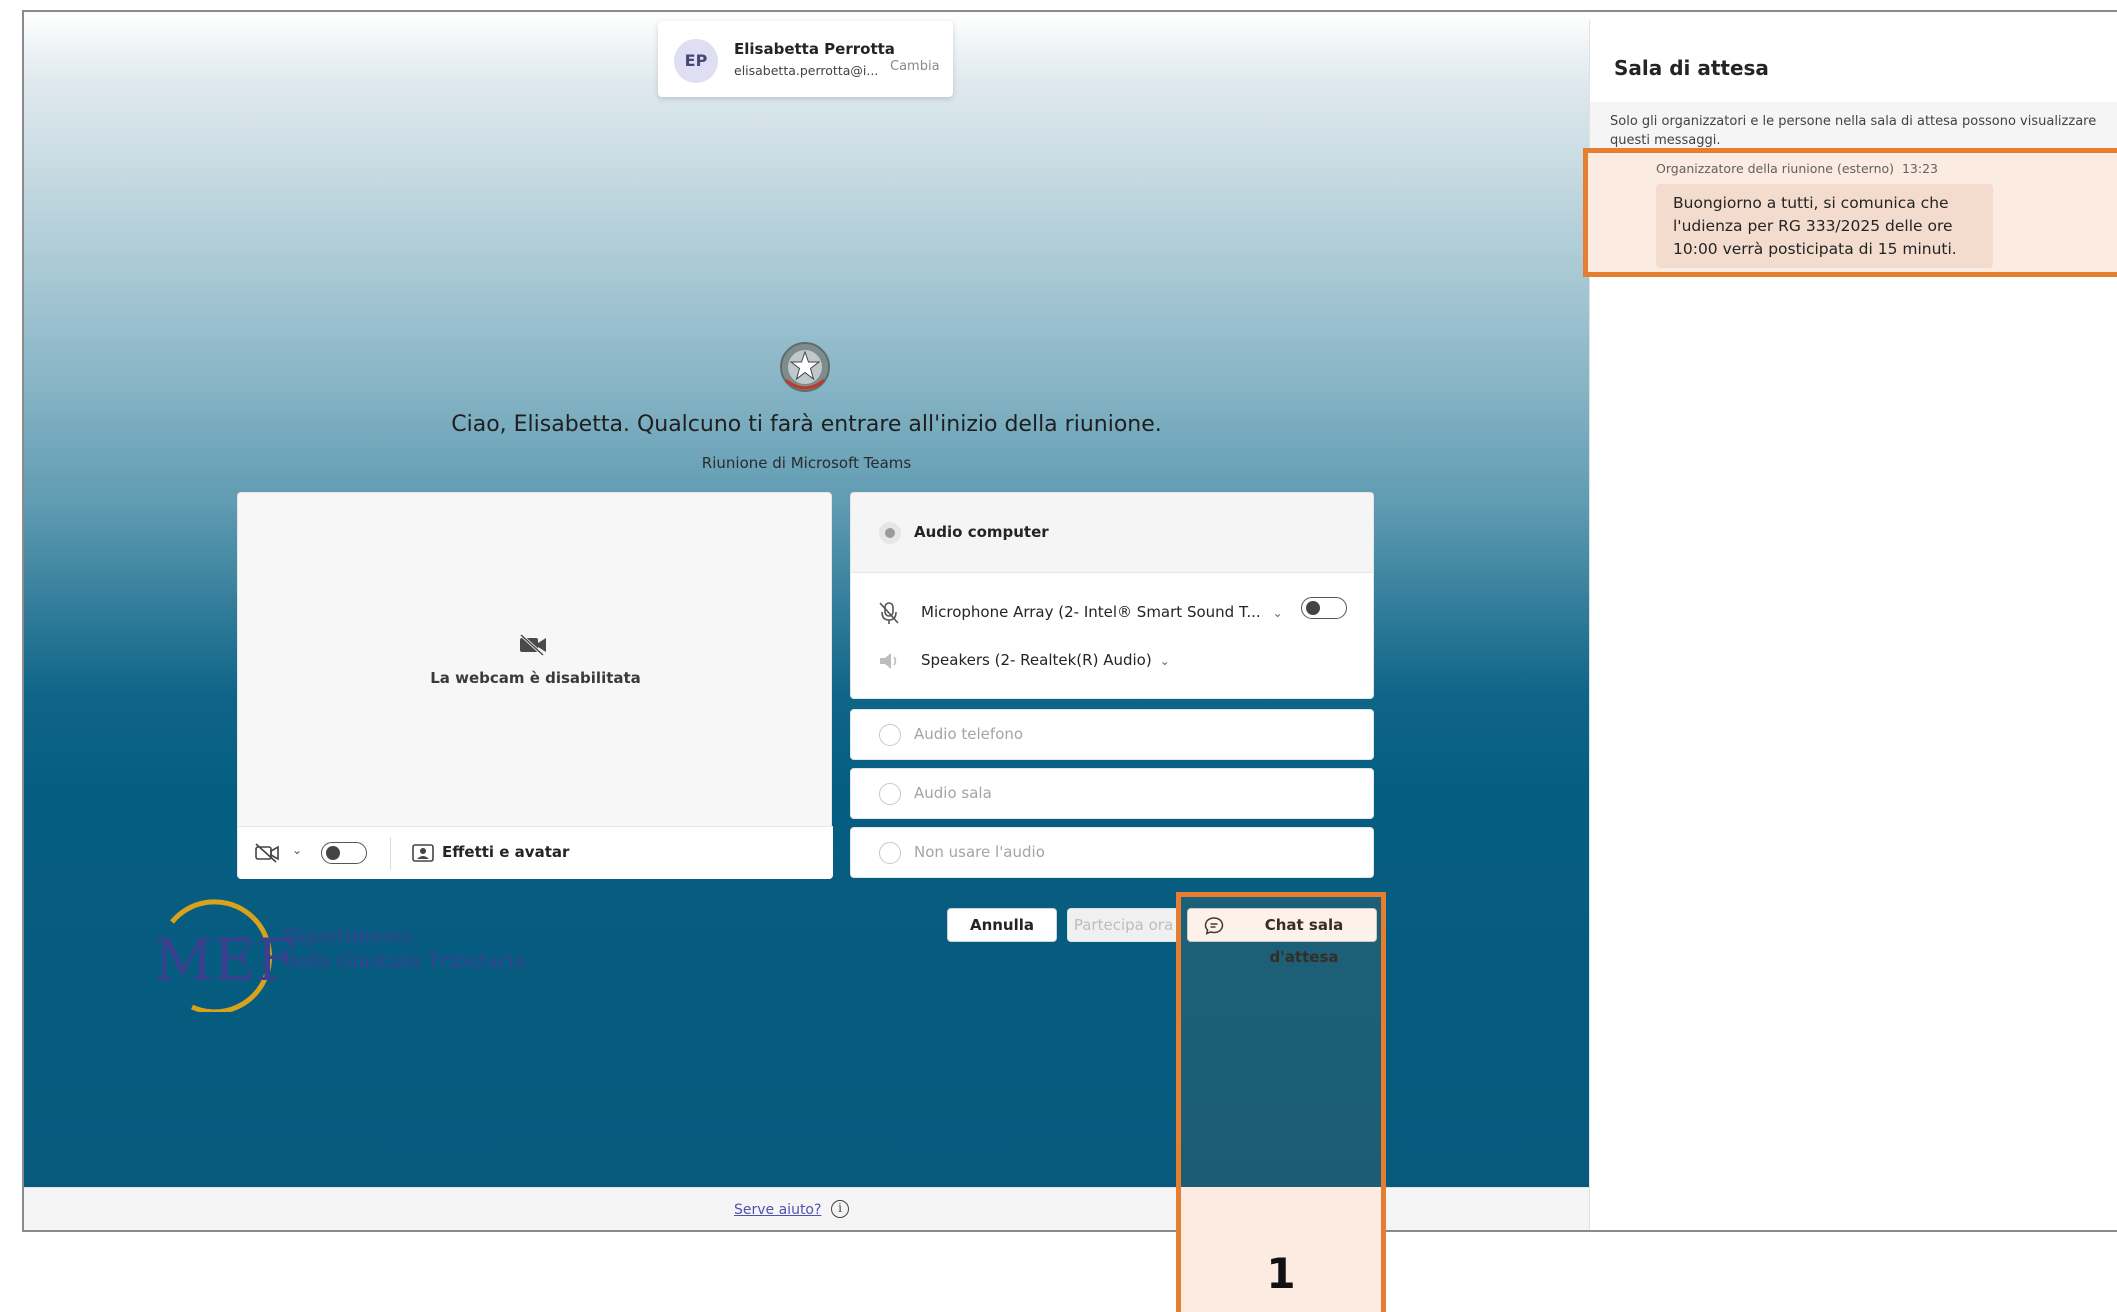 The height and width of the screenshot is (1312, 2117). I want to click on effects-avatar-button: Effetti e avatar, so click(505, 852).